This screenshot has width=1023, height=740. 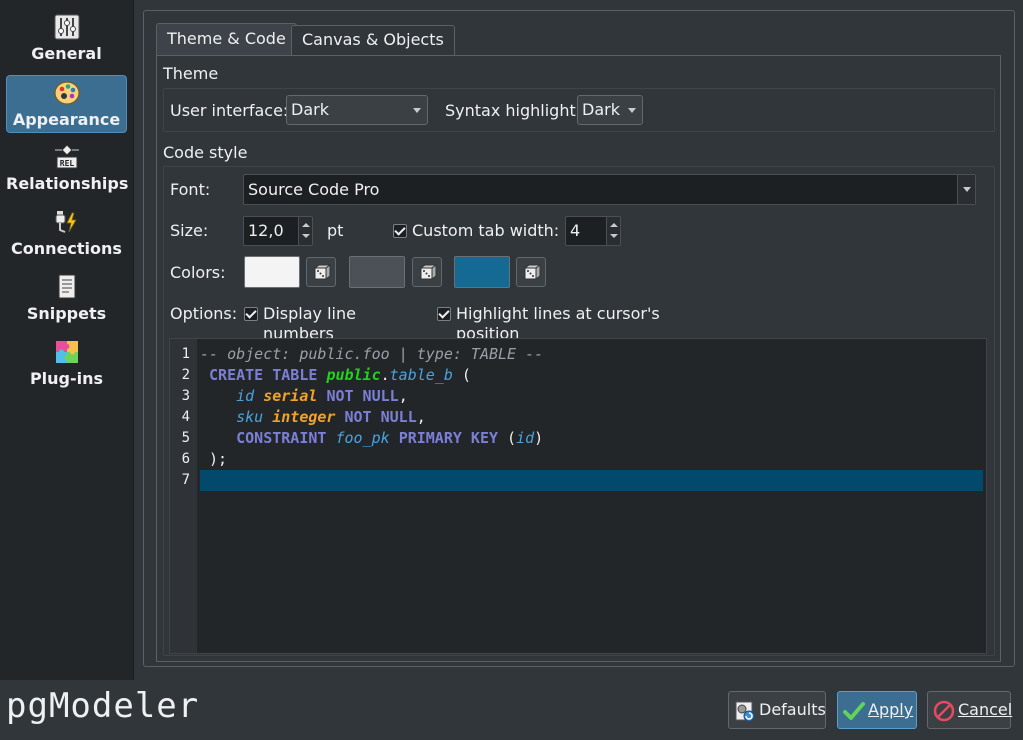 I want to click on font-dropdown-button, so click(x=966, y=189).